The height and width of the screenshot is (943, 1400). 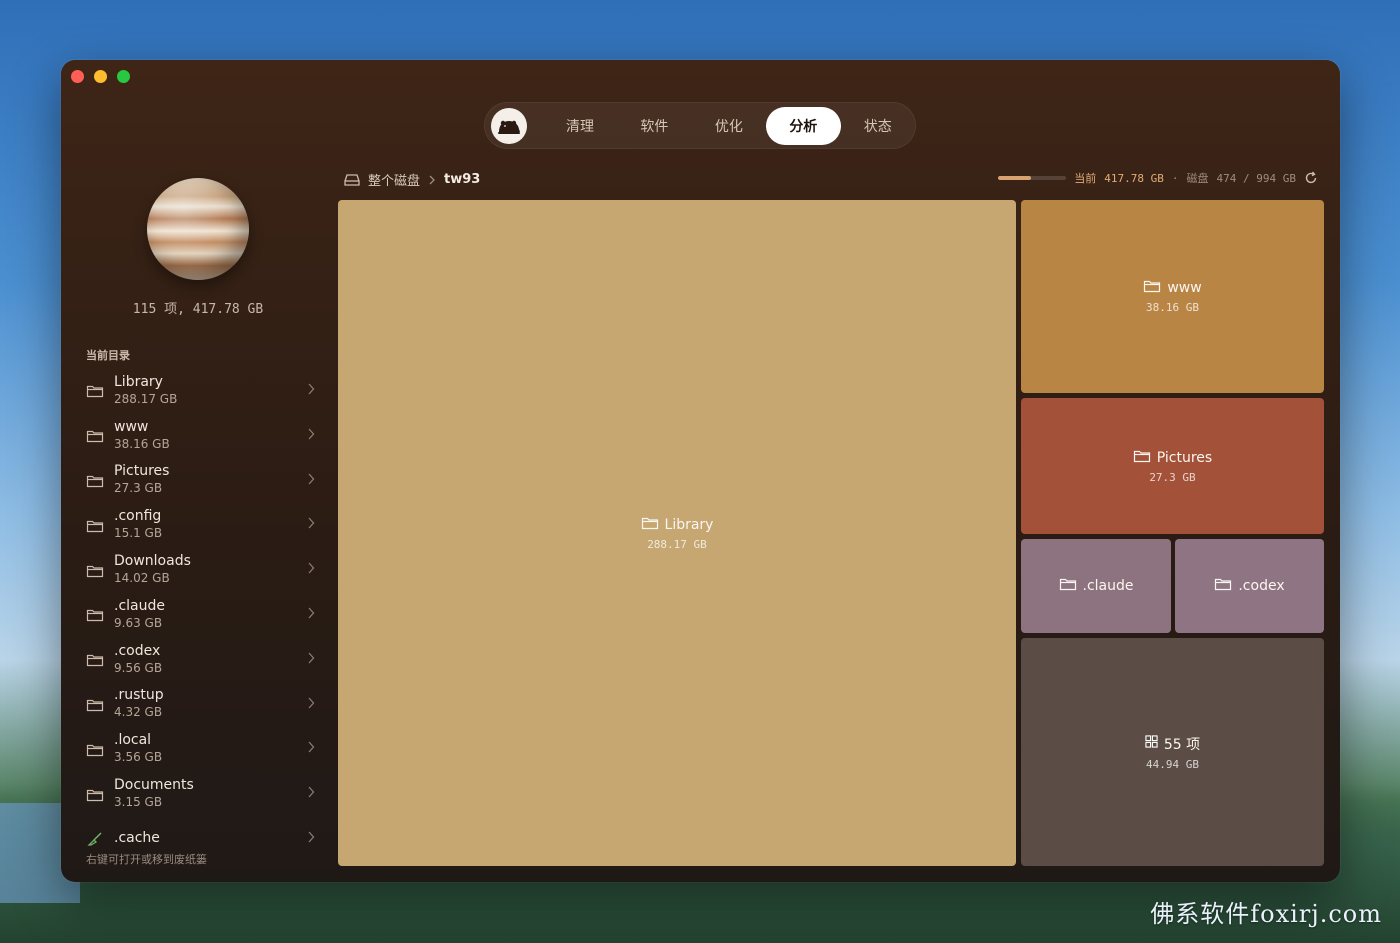 What do you see at coordinates (1184, 457) in the screenshot?
I see `treemap-cell-name: Pictures` at bounding box center [1184, 457].